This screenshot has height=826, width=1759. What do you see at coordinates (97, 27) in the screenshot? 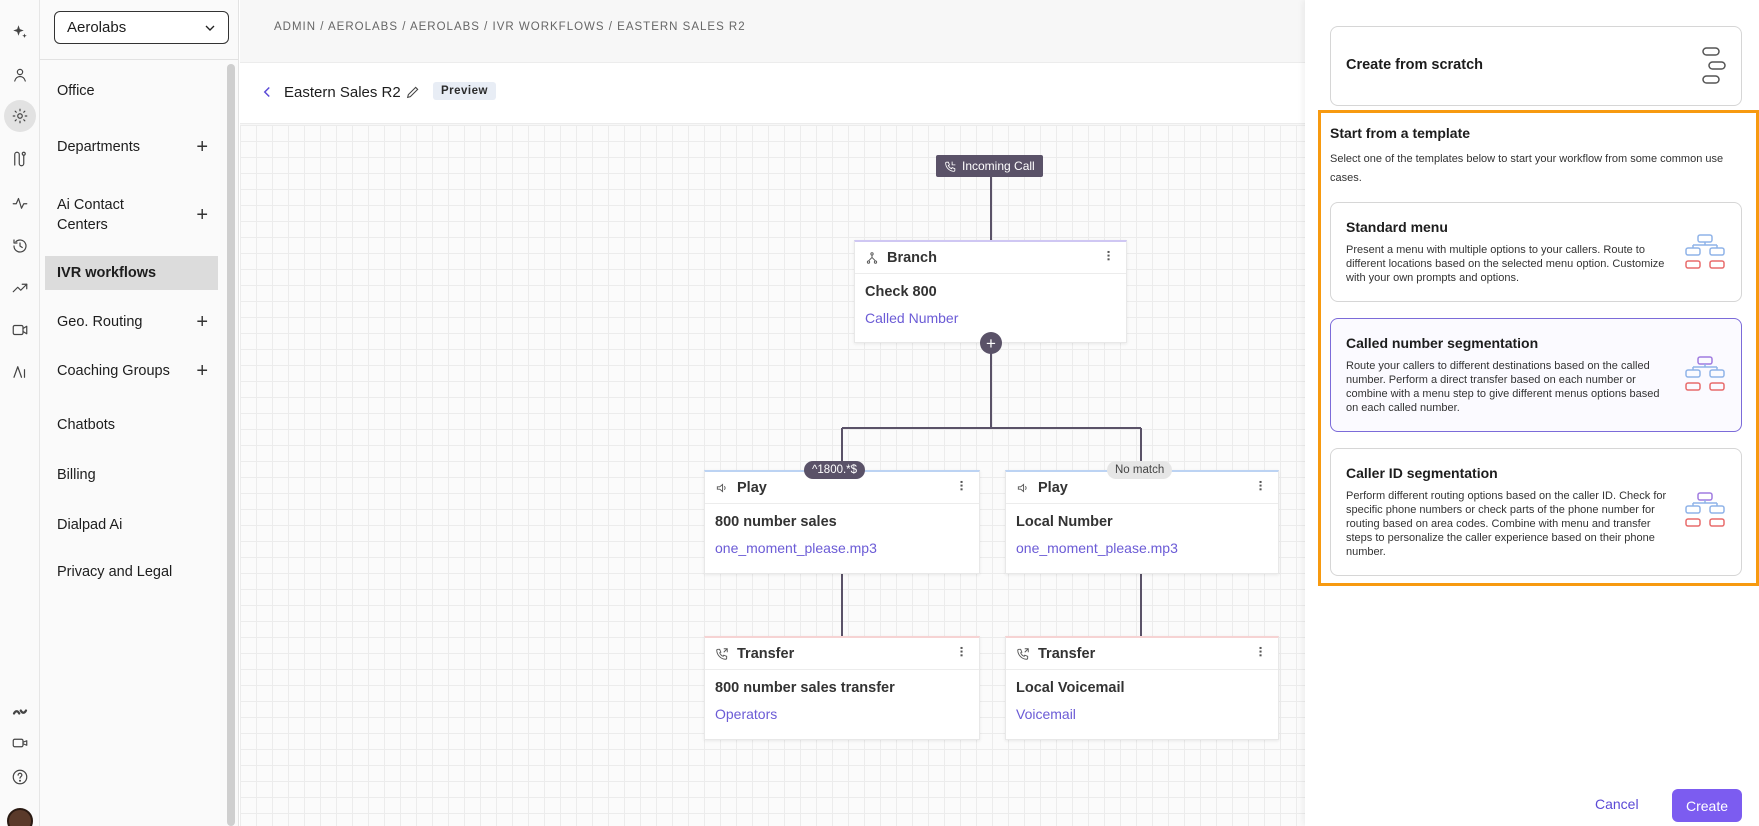
I see `org-select-value: Aerolabs` at bounding box center [97, 27].